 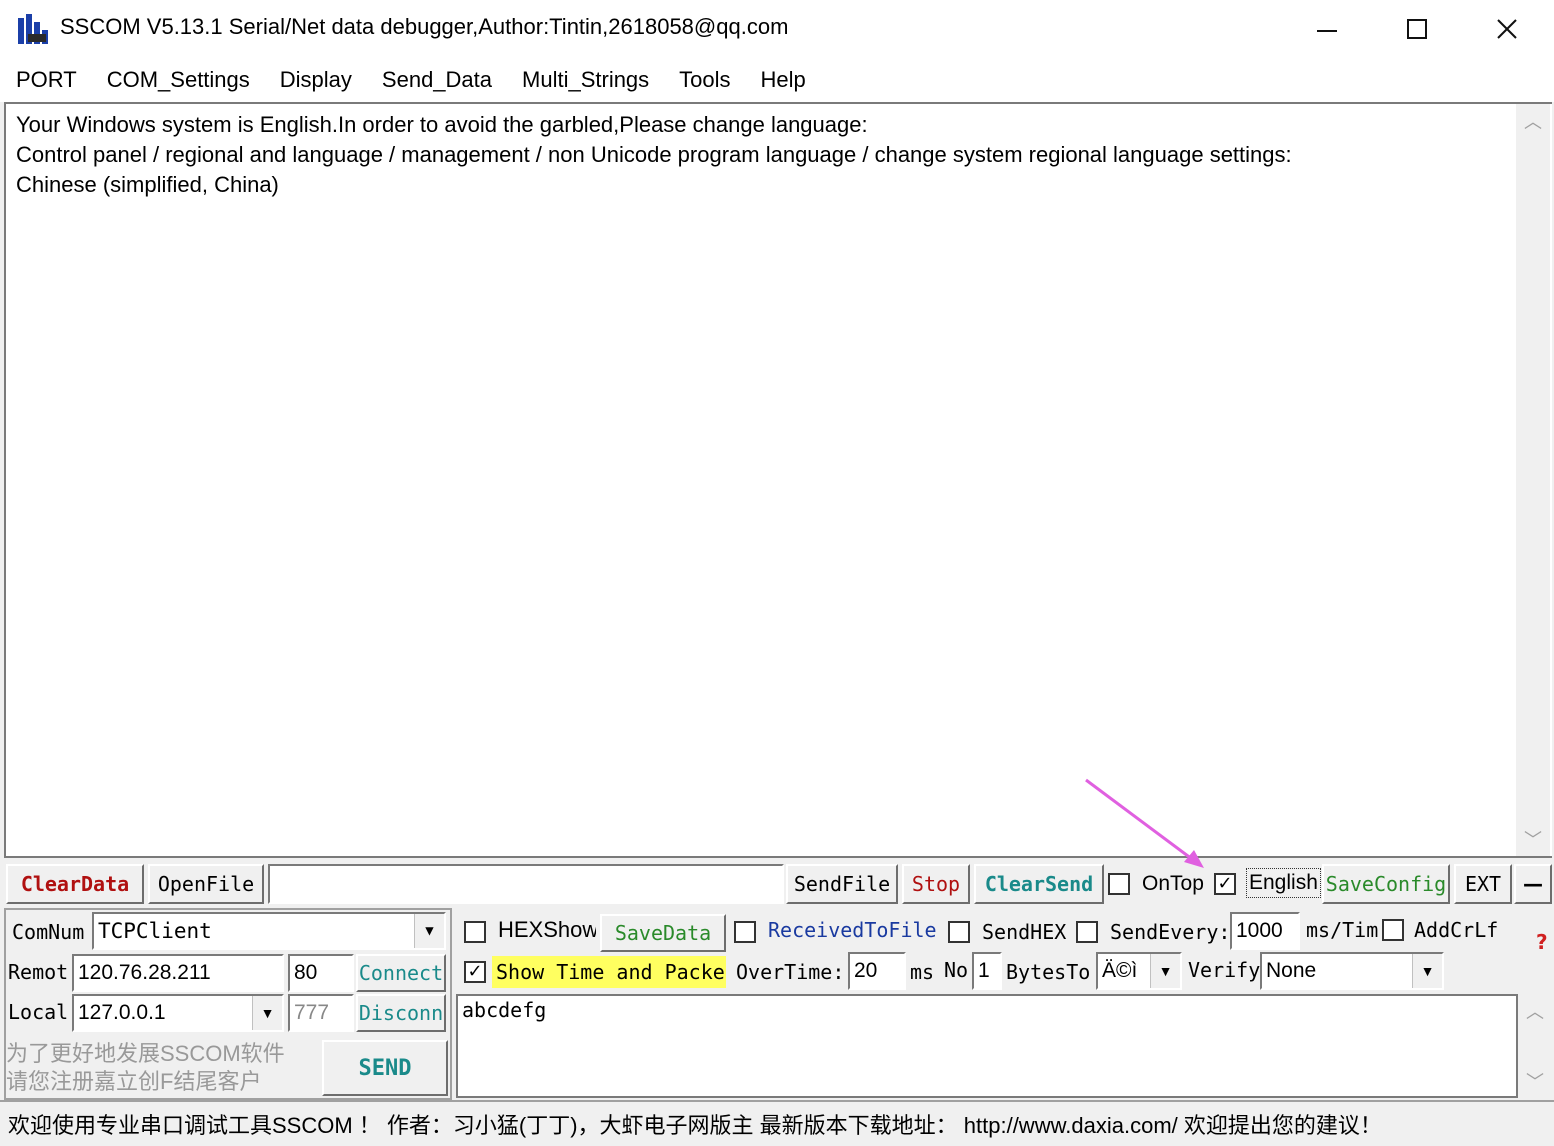 What do you see at coordinates (1291, 970) in the screenshot?
I see `verify-value: None` at bounding box center [1291, 970].